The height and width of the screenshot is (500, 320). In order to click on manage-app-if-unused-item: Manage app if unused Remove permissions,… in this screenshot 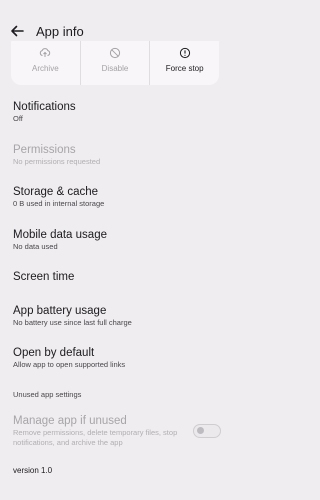, I will do `click(115, 431)`.